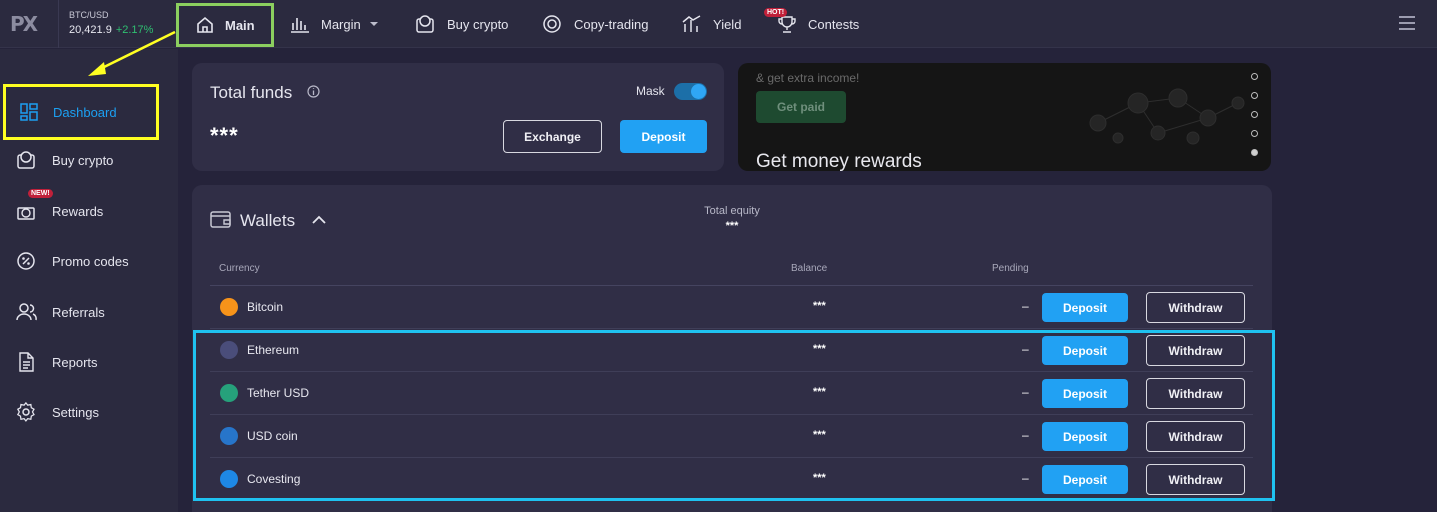 This screenshot has width=1437, height=512. Describe the element at coordinates (711, 24) in the screenshot. I see `nav-yield: Yield` at that location.